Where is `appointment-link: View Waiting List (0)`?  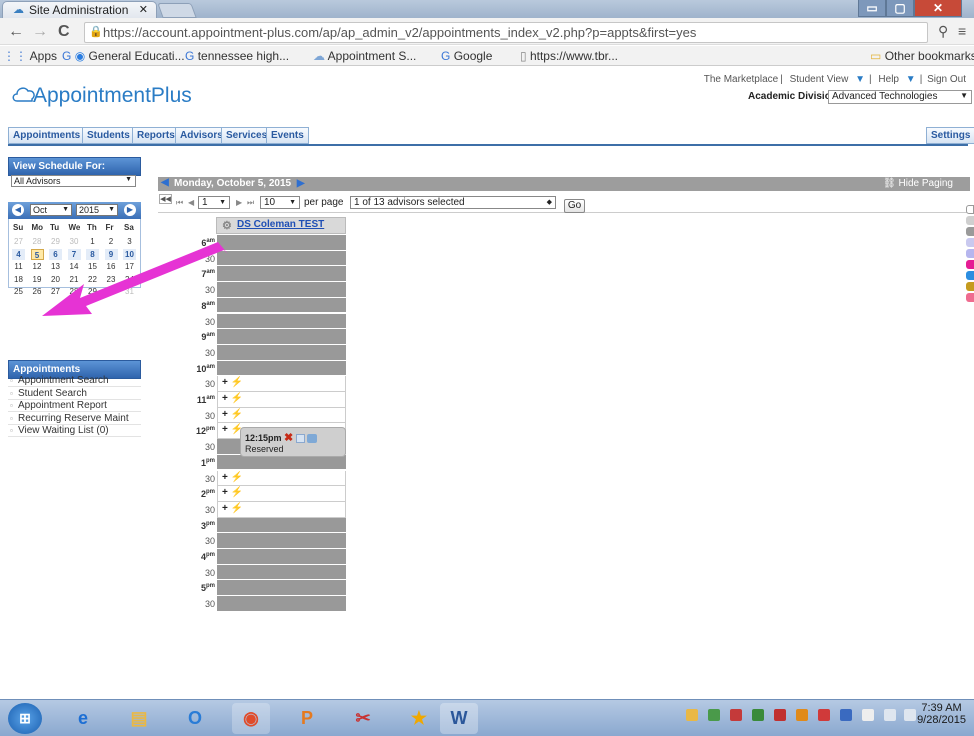
appointment-link: View Waiting List (0) is located at coordinates (74, 431).